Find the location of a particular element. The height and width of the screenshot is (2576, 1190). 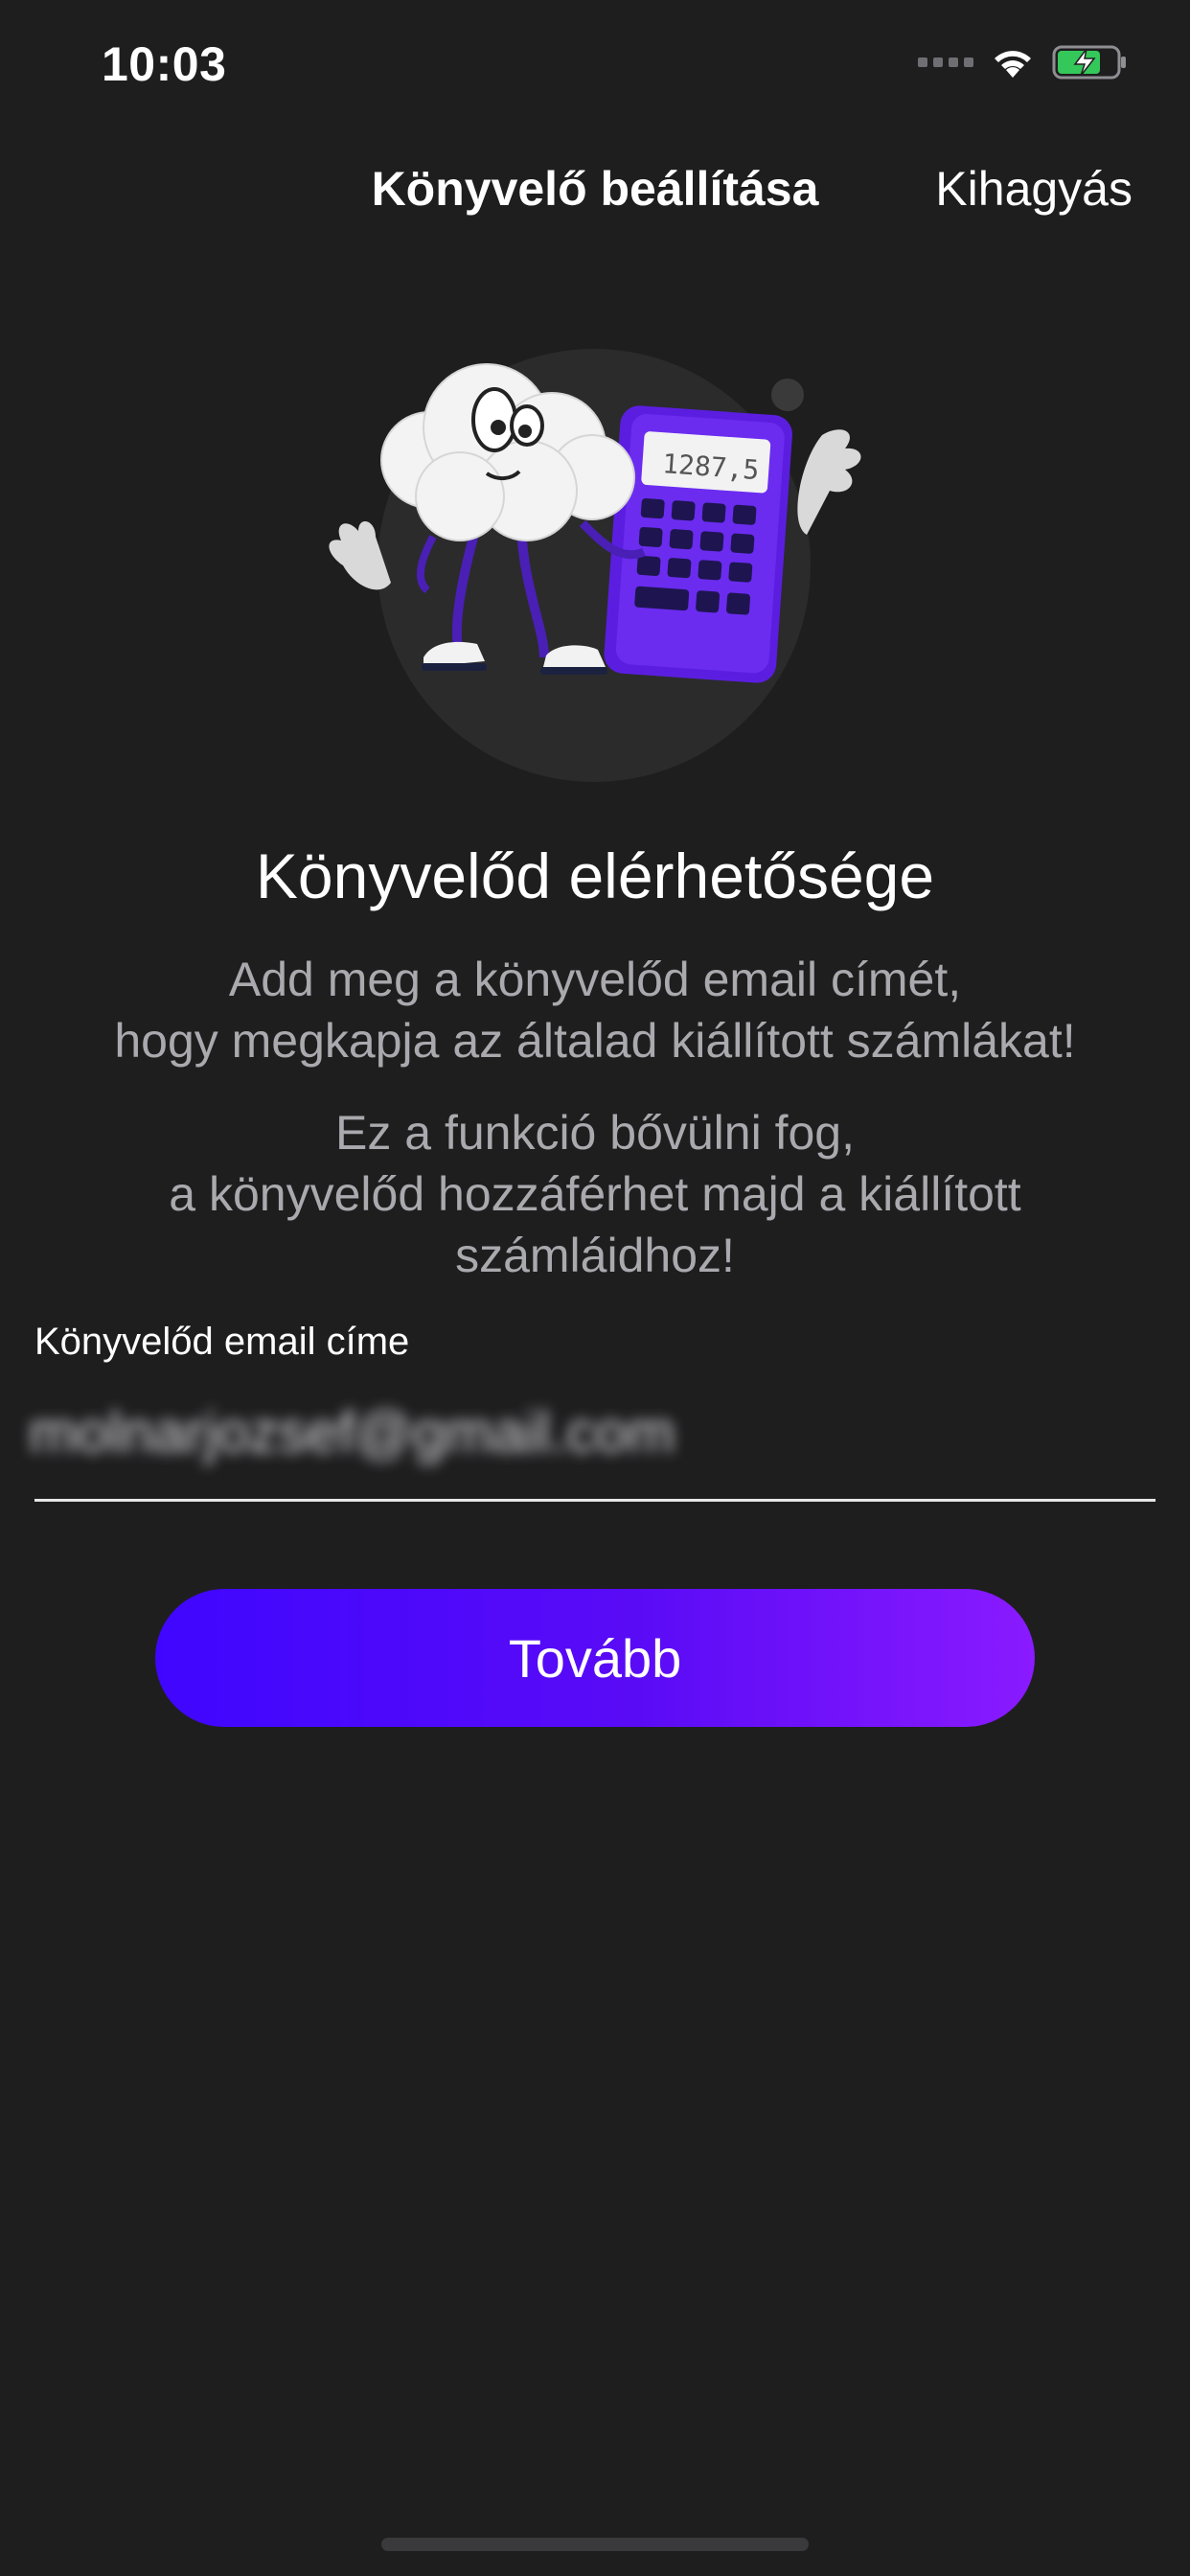

status-bar: 10:03 is located at coordinates (595, 63).